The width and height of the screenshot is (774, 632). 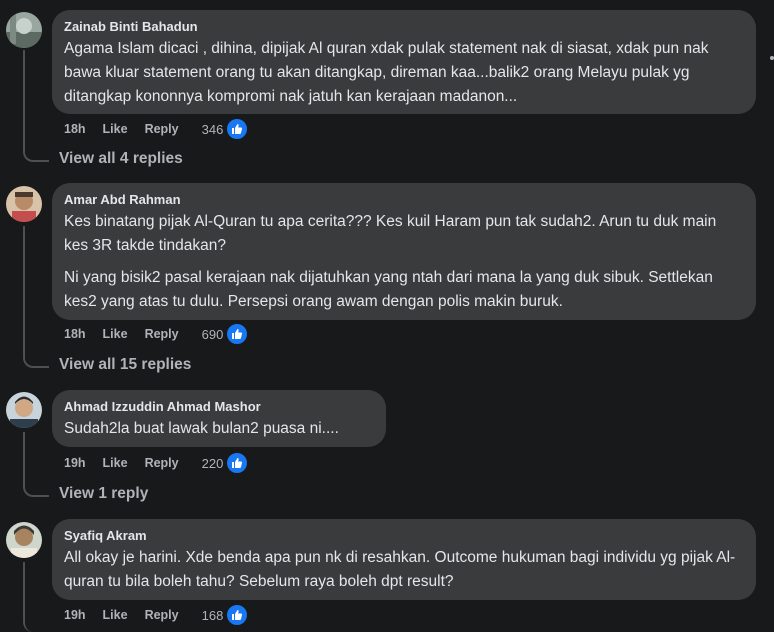 What do you see at coordinates (219, 407) in the screenshot?
I see `comment-author: Ahmad Izzuddin Ahmad Mashor` at bounding box center [219, 407].